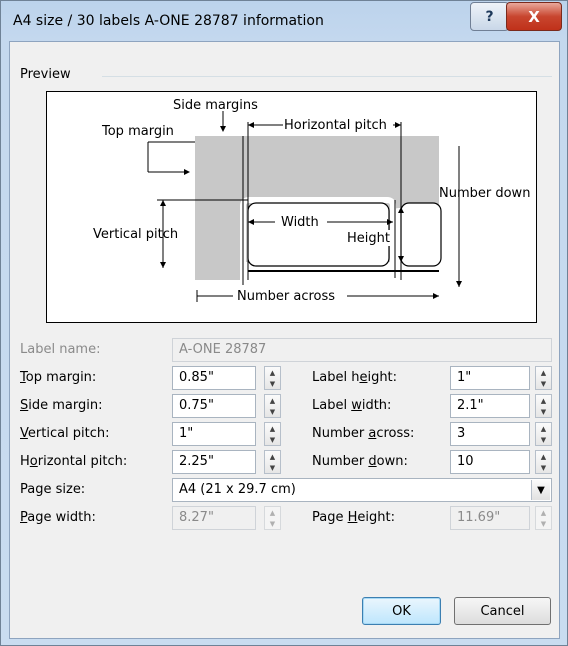 This screenshot has width=568, height=646. Describe the element at coordinates (335, 125) in the screenshot. I see `horizontal-pitch-caption: Horizontal pitch` at that location.